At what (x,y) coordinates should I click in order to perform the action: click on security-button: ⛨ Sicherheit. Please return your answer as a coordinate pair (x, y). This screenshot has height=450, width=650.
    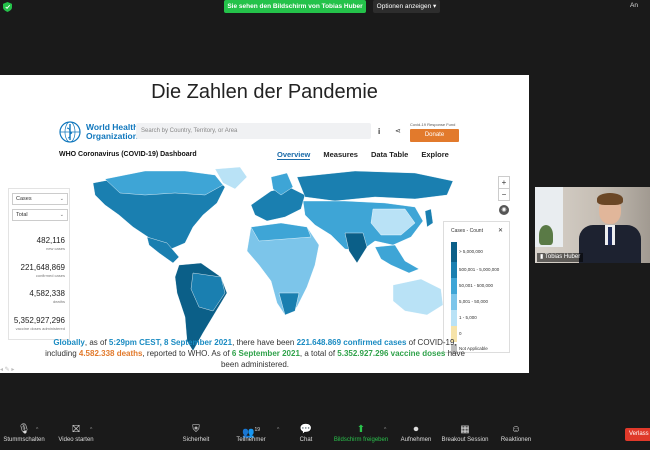
    Looking at the image, I should click on (196, 433).